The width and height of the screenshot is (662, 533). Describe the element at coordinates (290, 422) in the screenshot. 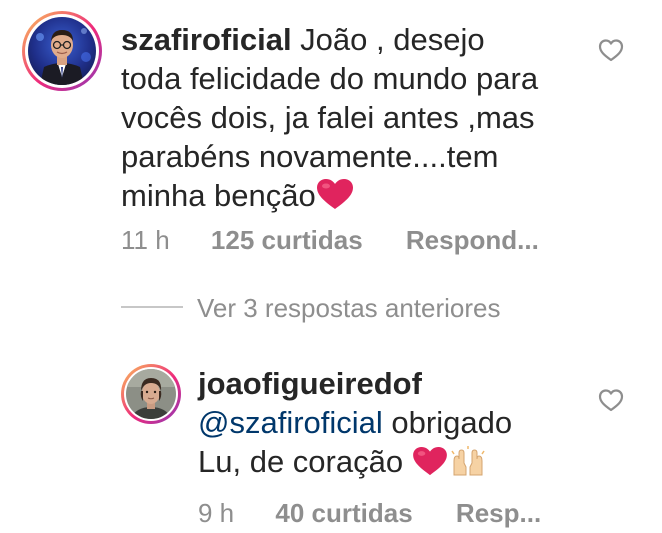

I see `mention-link: @szafiroficial` at that location.